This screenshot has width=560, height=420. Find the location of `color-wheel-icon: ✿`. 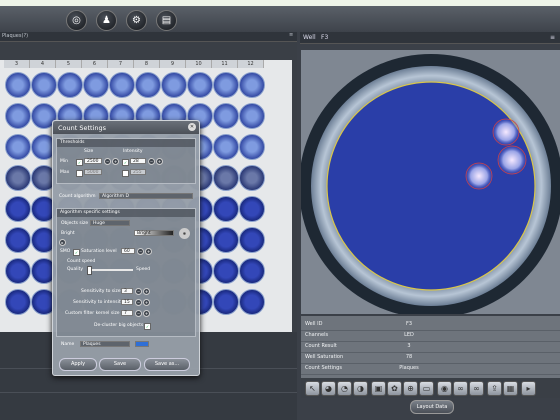

color-wheel-icon: ✿ is located at coordinates (394, 388).